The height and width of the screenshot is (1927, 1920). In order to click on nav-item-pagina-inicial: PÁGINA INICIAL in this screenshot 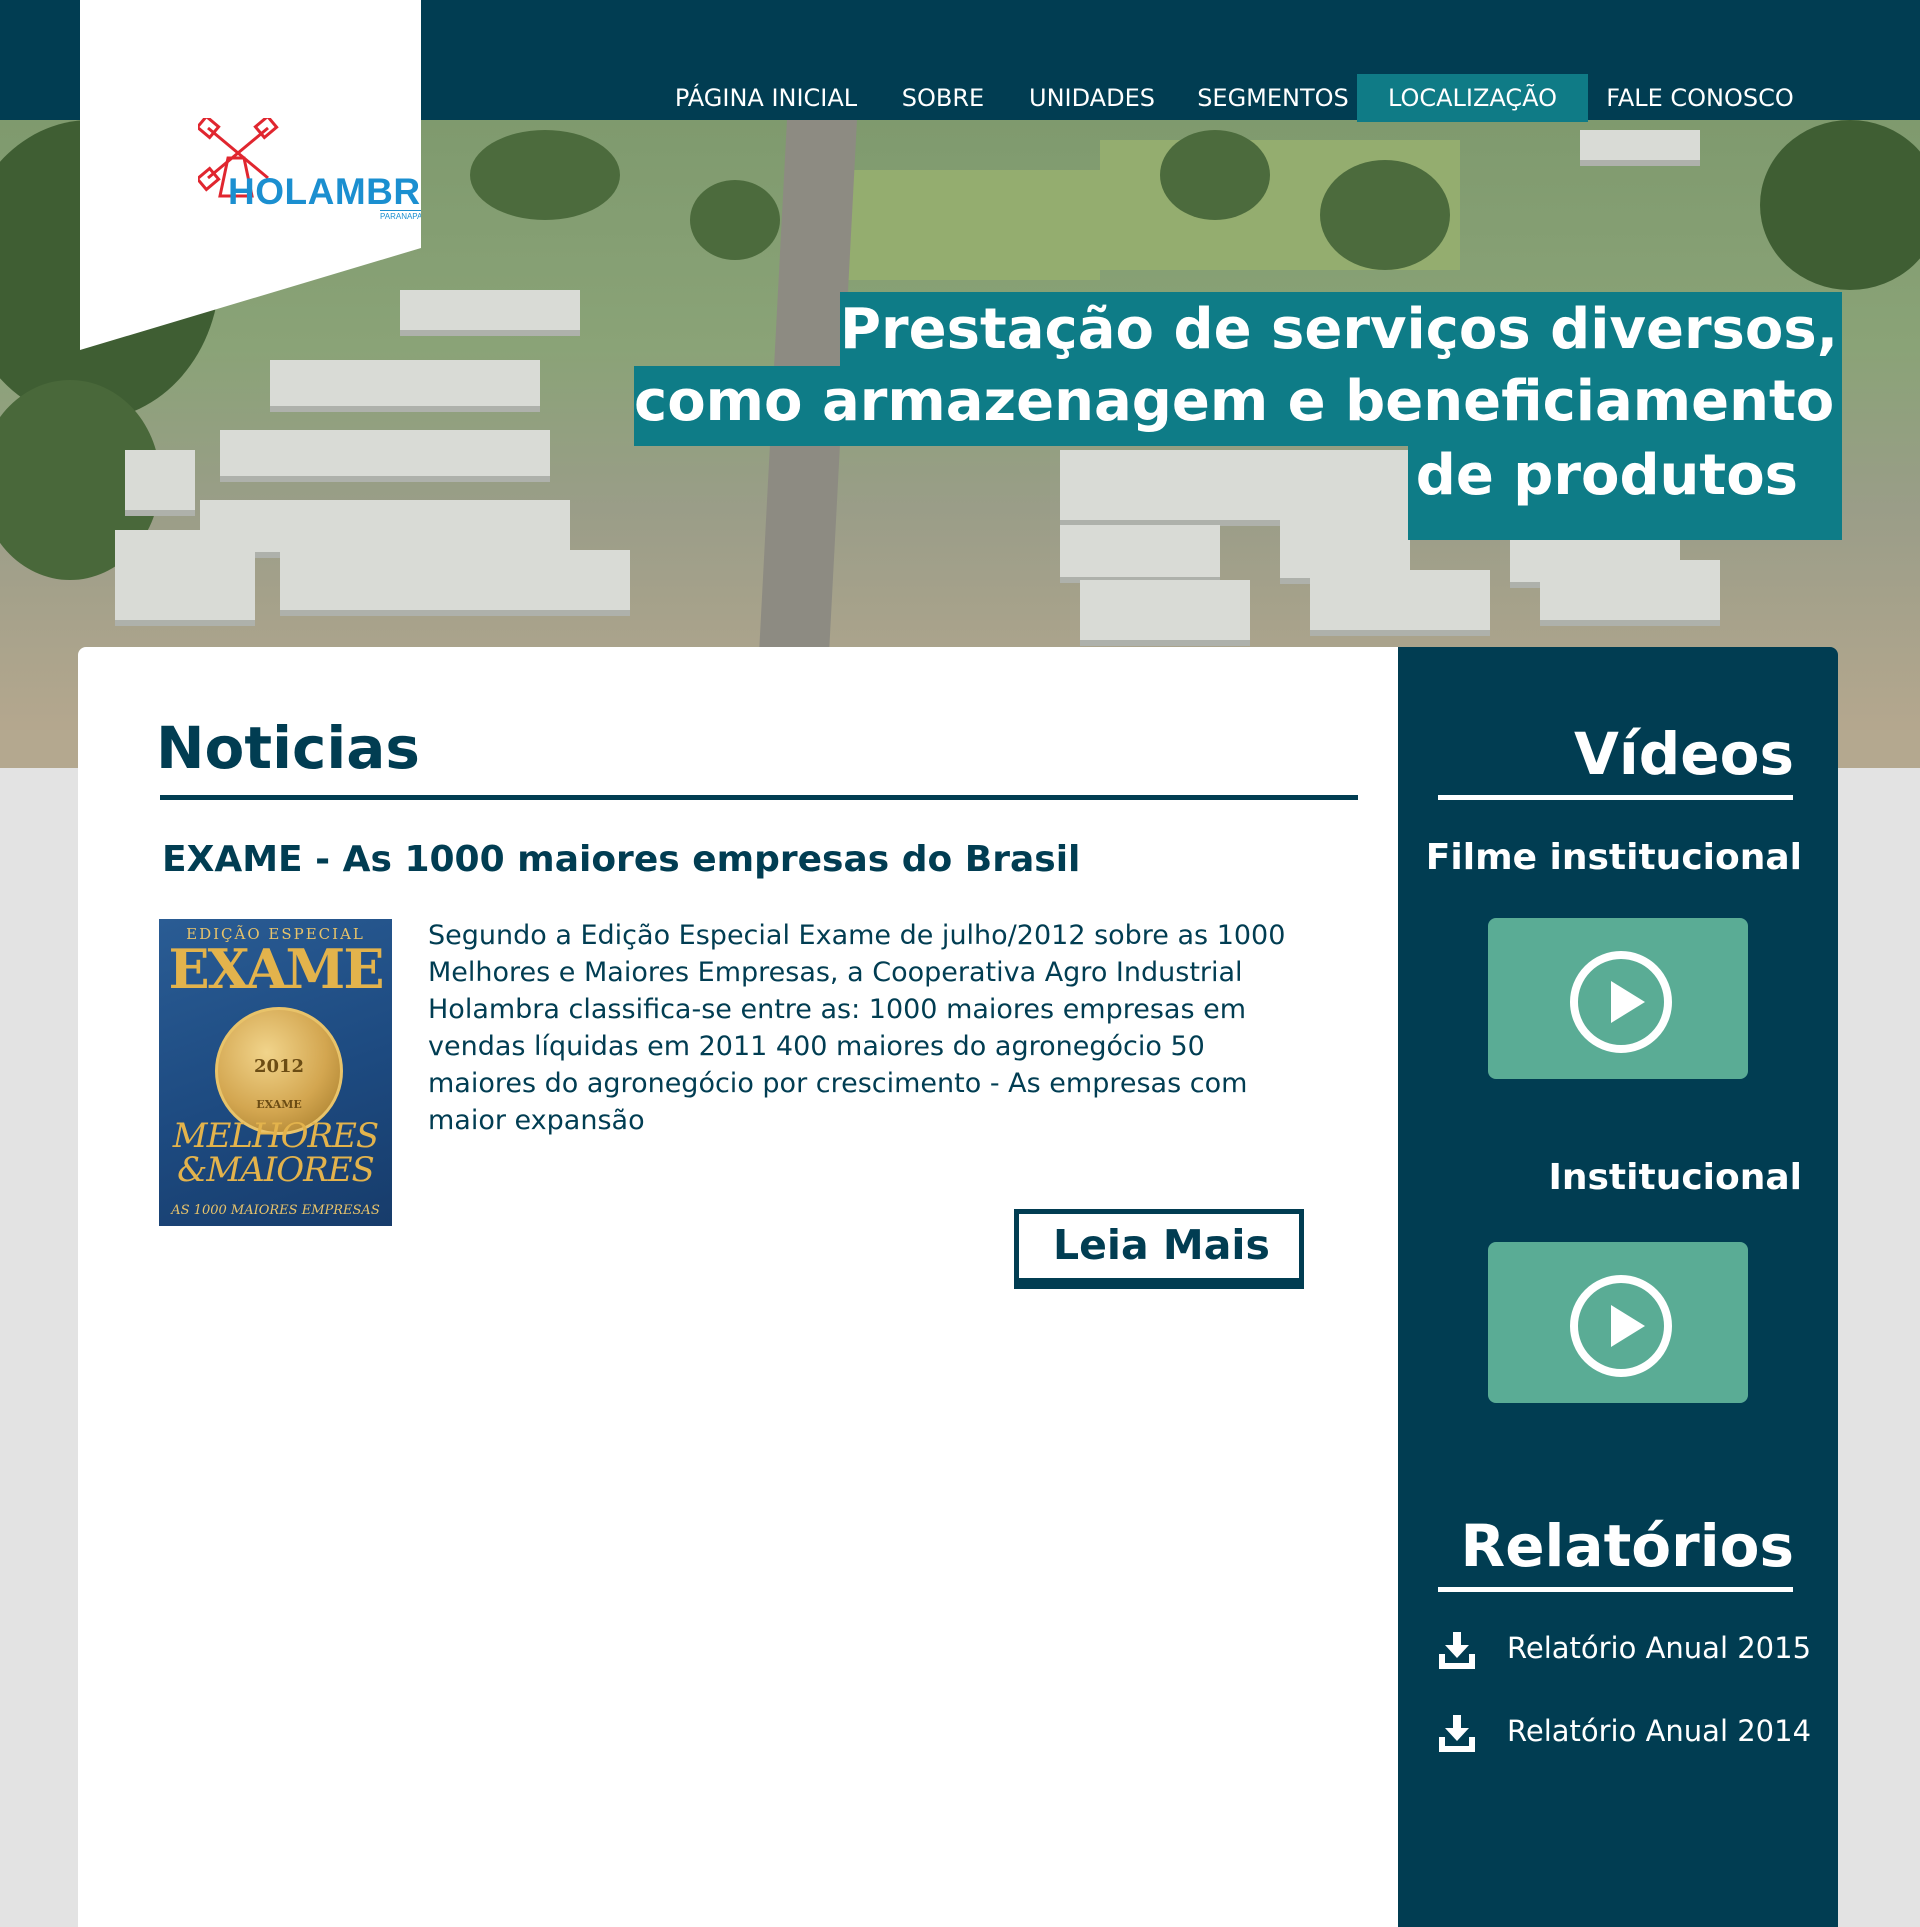, I will do `click(766, 98)`.